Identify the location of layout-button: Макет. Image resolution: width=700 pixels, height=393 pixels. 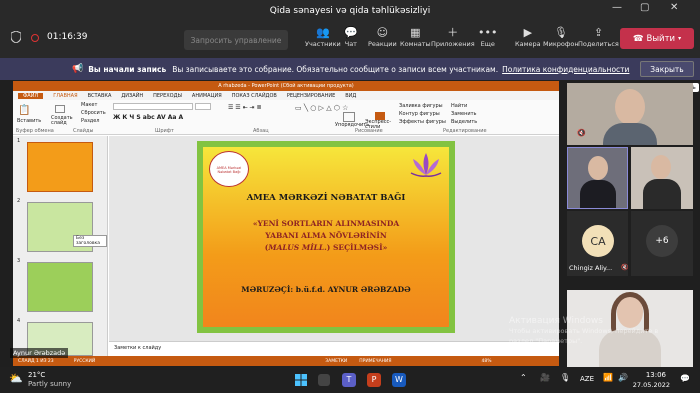
(89, 105).